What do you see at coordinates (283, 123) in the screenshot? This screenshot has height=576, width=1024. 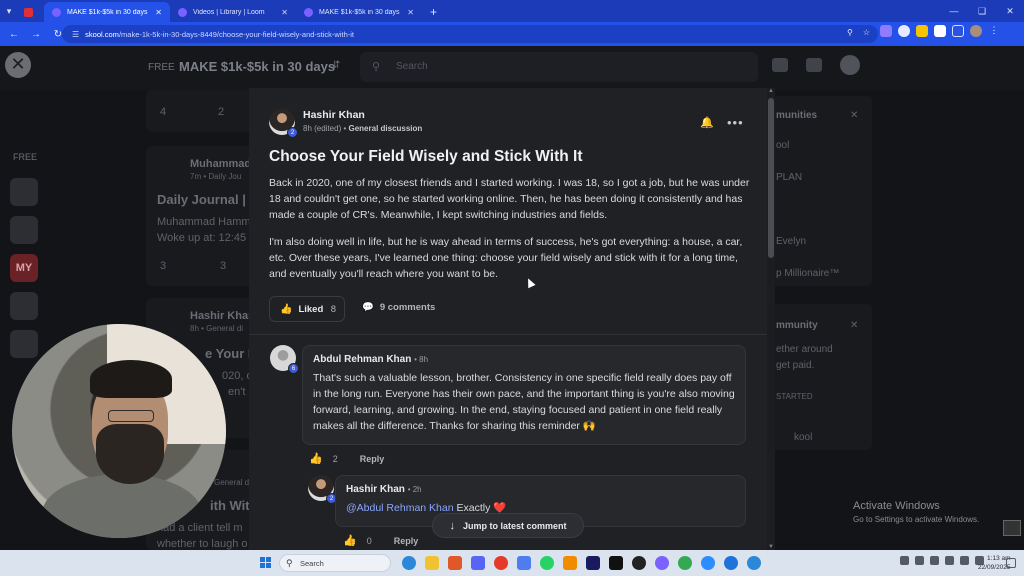 I see `author-avatar: 2` at bounding box center [283, 123].